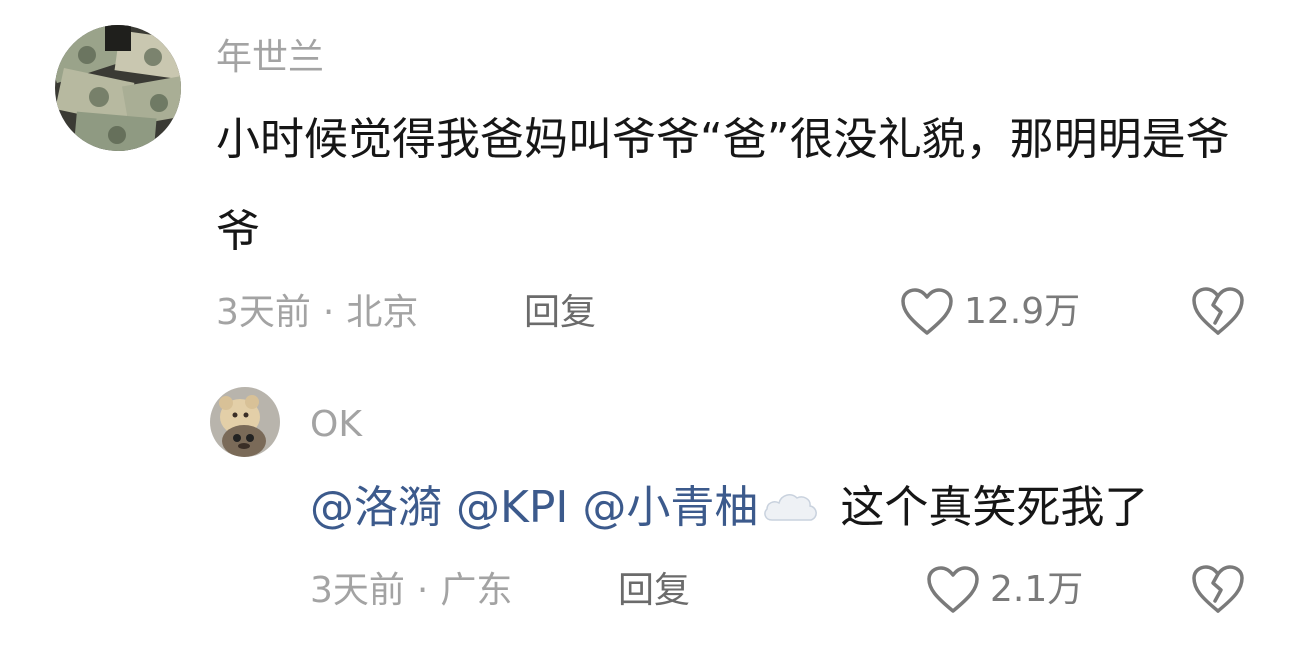 This screenshot has height=662, width=1312. Describe the element at coordinates (560, 313) in the screenshot. I see `comment-reply-button: 回复` at that location.